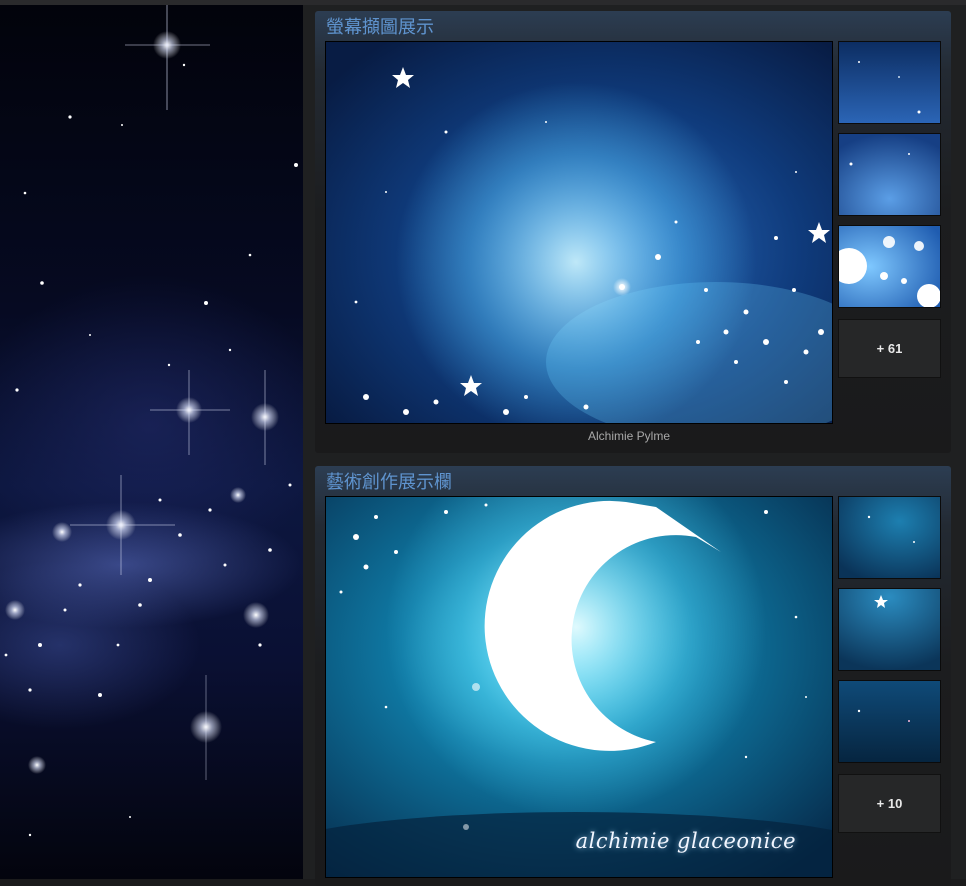 The height and width of the screenshot is (886, 966). Describe the element at coordinates (889, 348) in the screenshot. I see `more-screenshots-button: + 61` at that location.